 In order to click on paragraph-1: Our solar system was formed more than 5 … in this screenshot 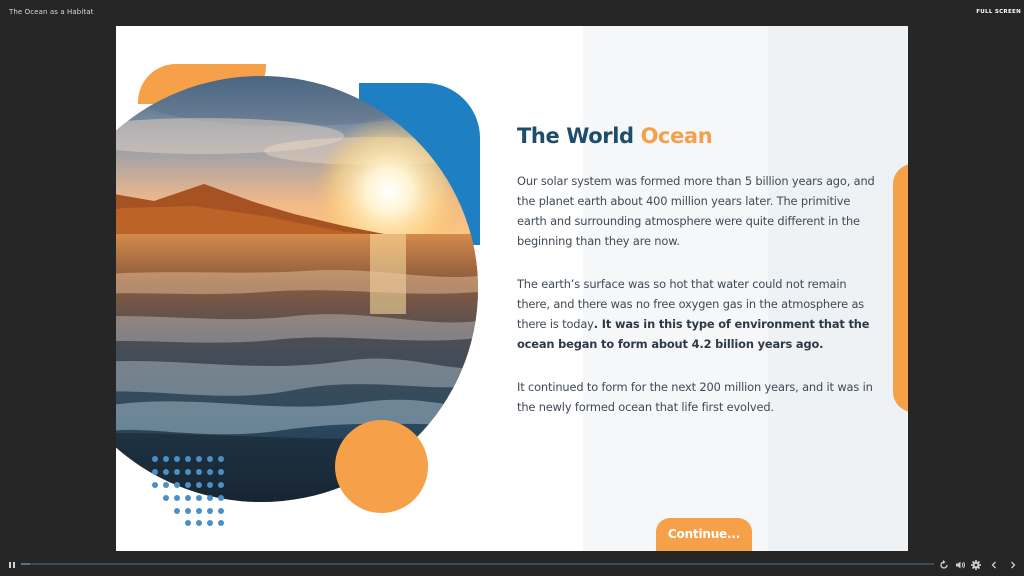, I will do `click(696, 211)`.